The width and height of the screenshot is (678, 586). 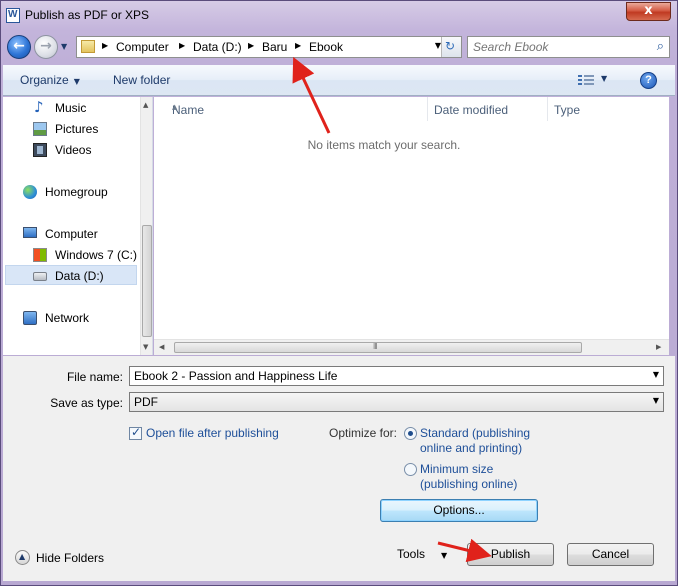 What do you see at coordinates (40, 255) in the screenshot?
I see `windows-drive-icon` at bounding box center [40, 255].